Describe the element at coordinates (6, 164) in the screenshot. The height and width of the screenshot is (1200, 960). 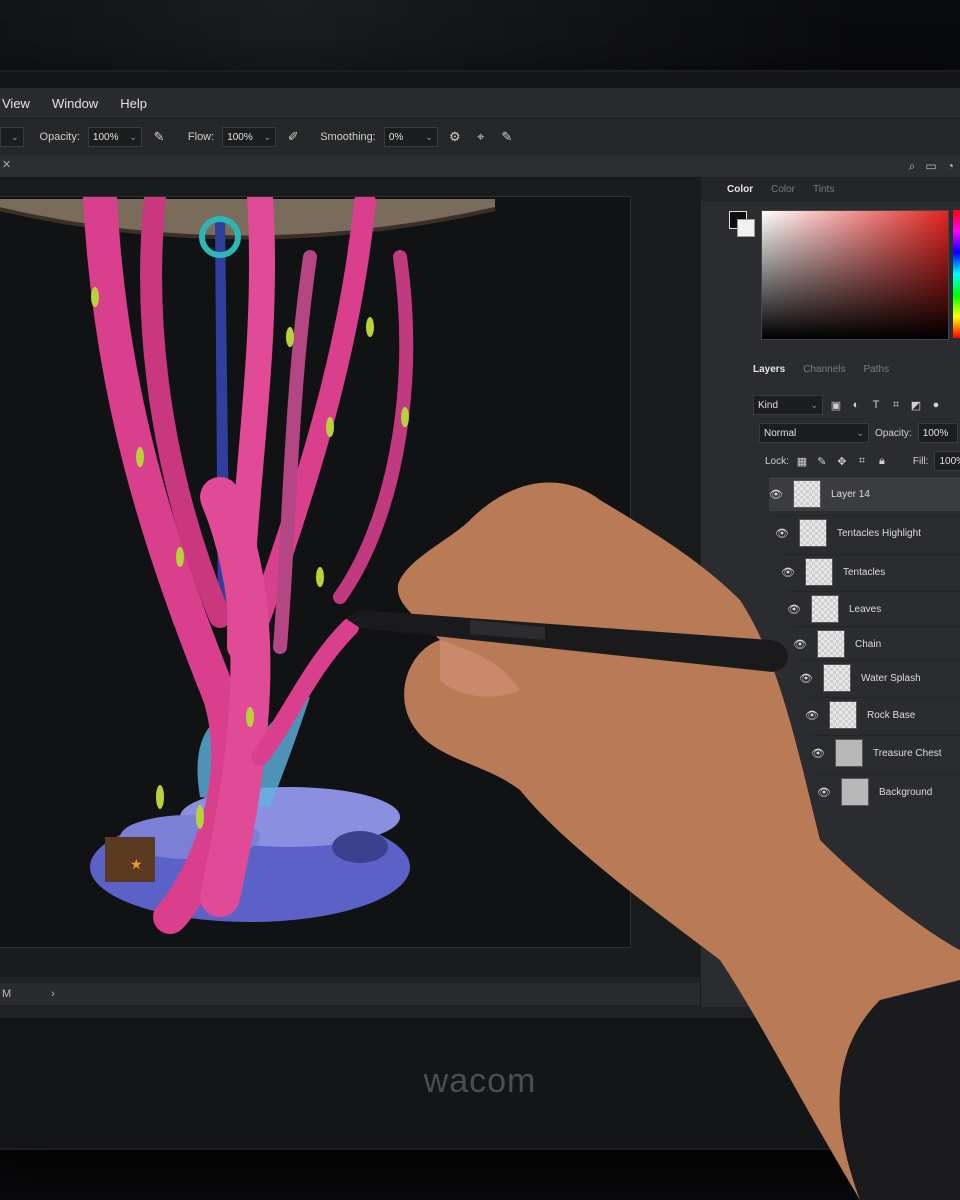
I see `close-tab-icon: ✕` at that location.